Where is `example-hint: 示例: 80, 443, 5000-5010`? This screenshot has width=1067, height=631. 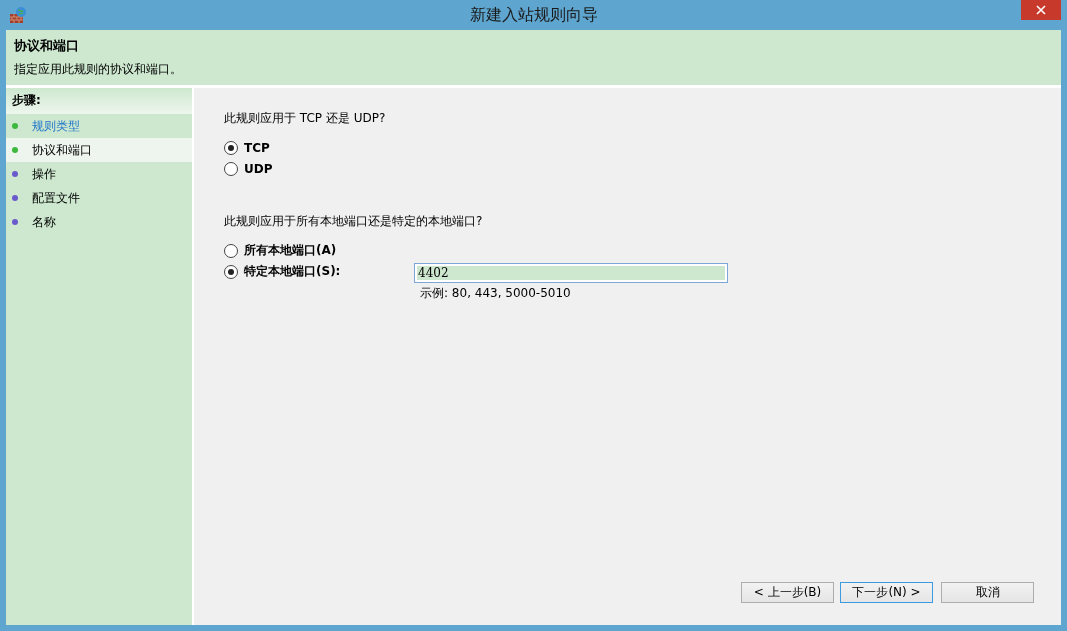
example-hint: 示例: 80, 443, 5000-5010 is located at coordinates (496, 293).